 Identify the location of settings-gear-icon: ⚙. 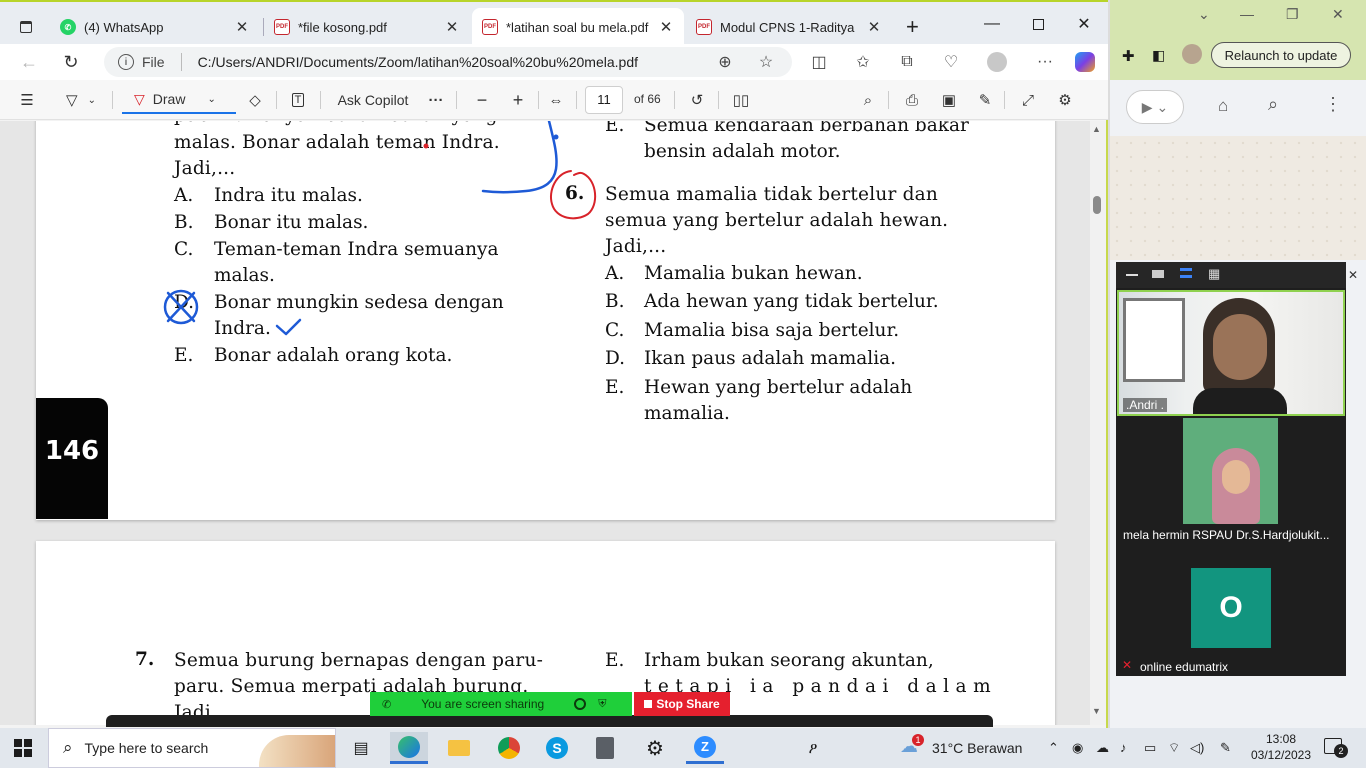
(1065, 100).